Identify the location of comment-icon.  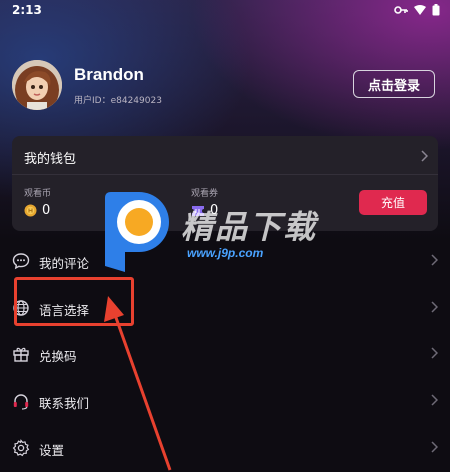
(21, 261).